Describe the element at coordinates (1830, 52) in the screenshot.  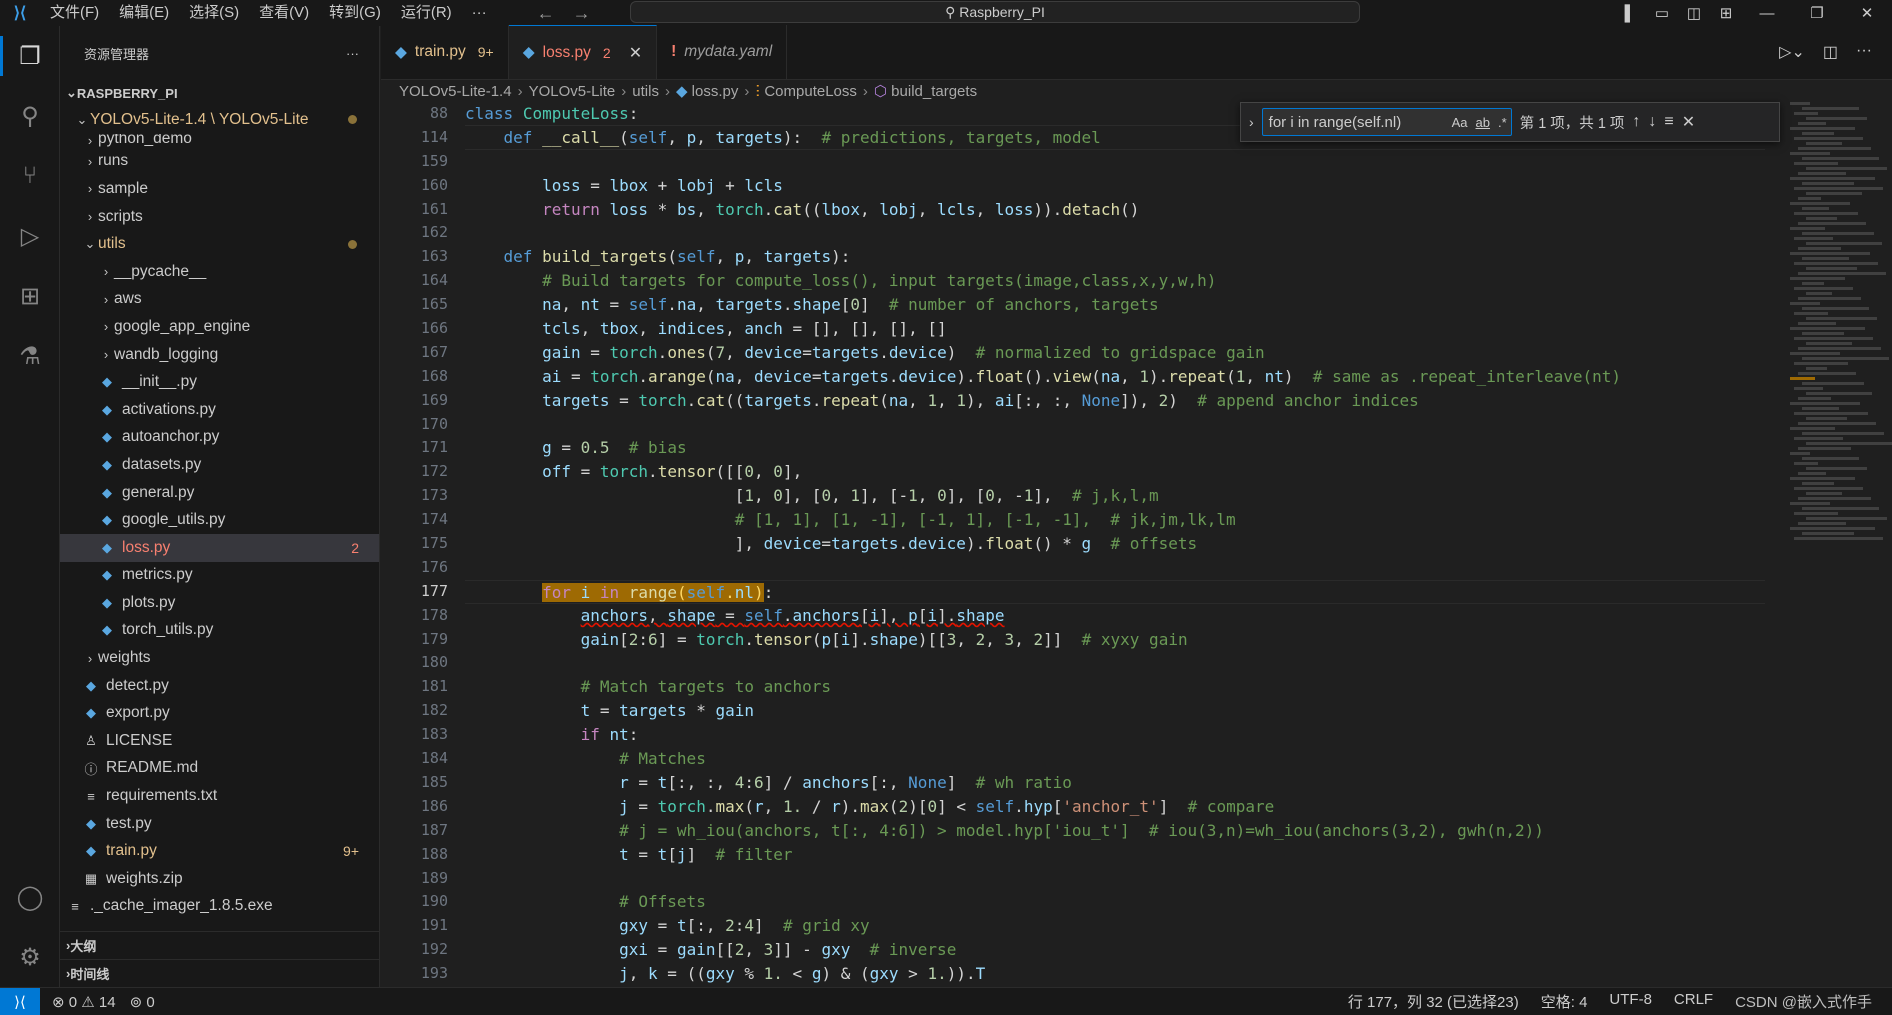
I see `split-editor-icon: ◫` at that location.